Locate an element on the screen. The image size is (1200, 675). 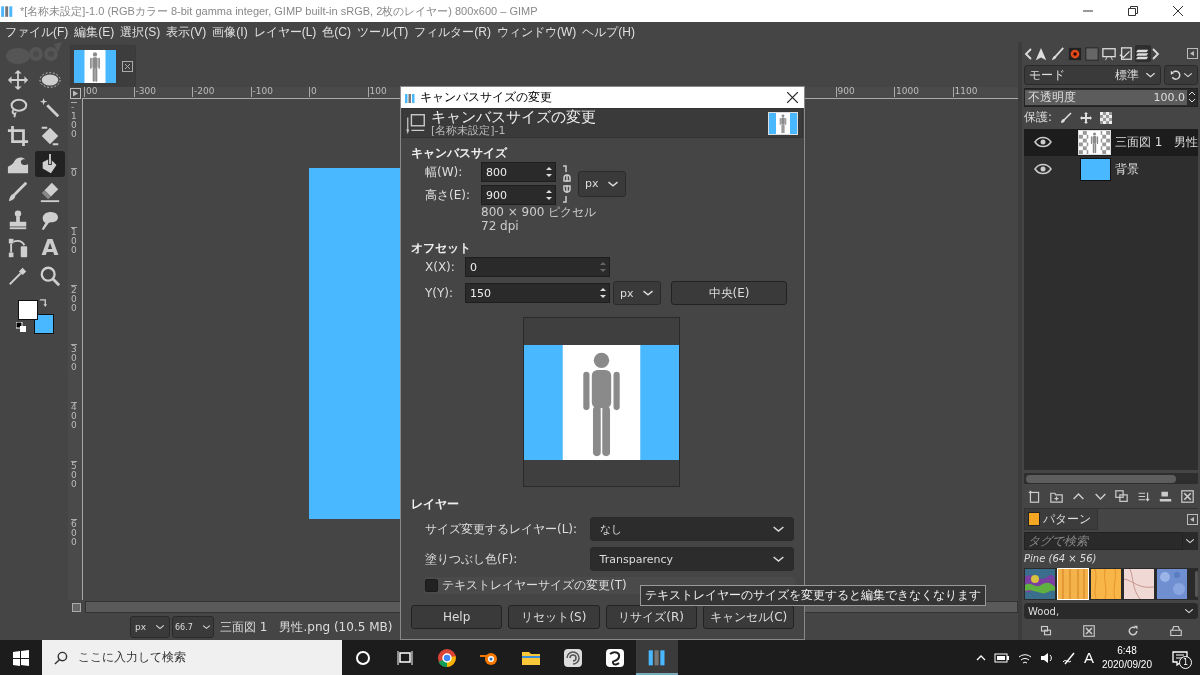
pattern-name: Pine (64 × 56) is located at coordinates (1061, 559).